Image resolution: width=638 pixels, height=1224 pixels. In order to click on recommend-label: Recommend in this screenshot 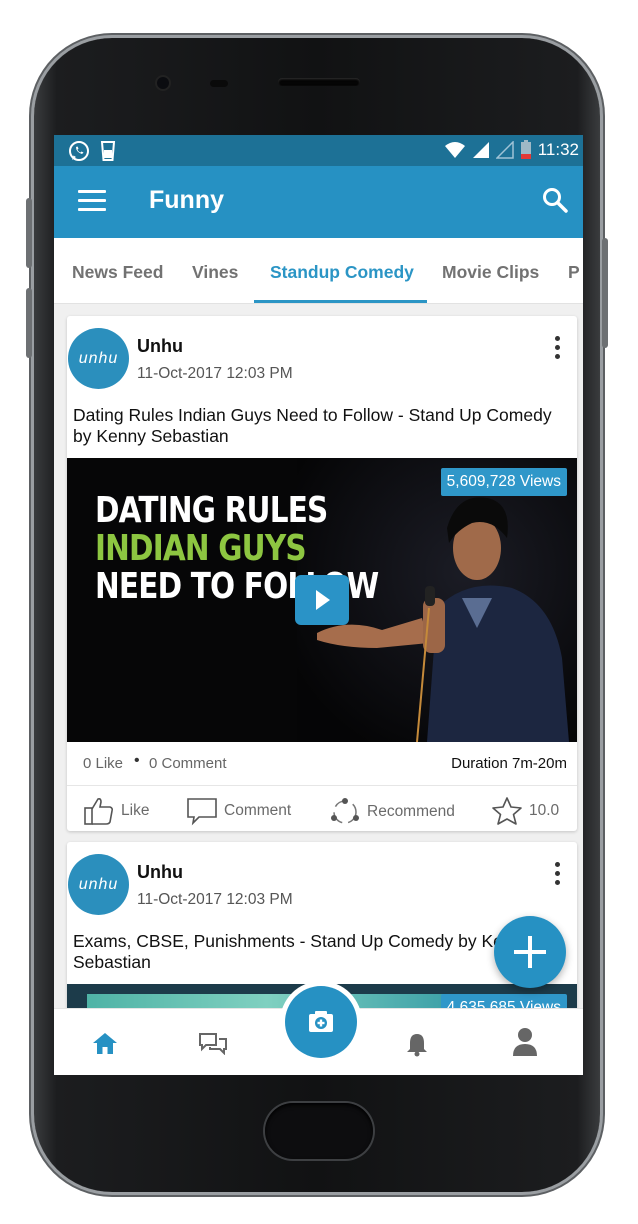, I will do `click(411, 811)`.